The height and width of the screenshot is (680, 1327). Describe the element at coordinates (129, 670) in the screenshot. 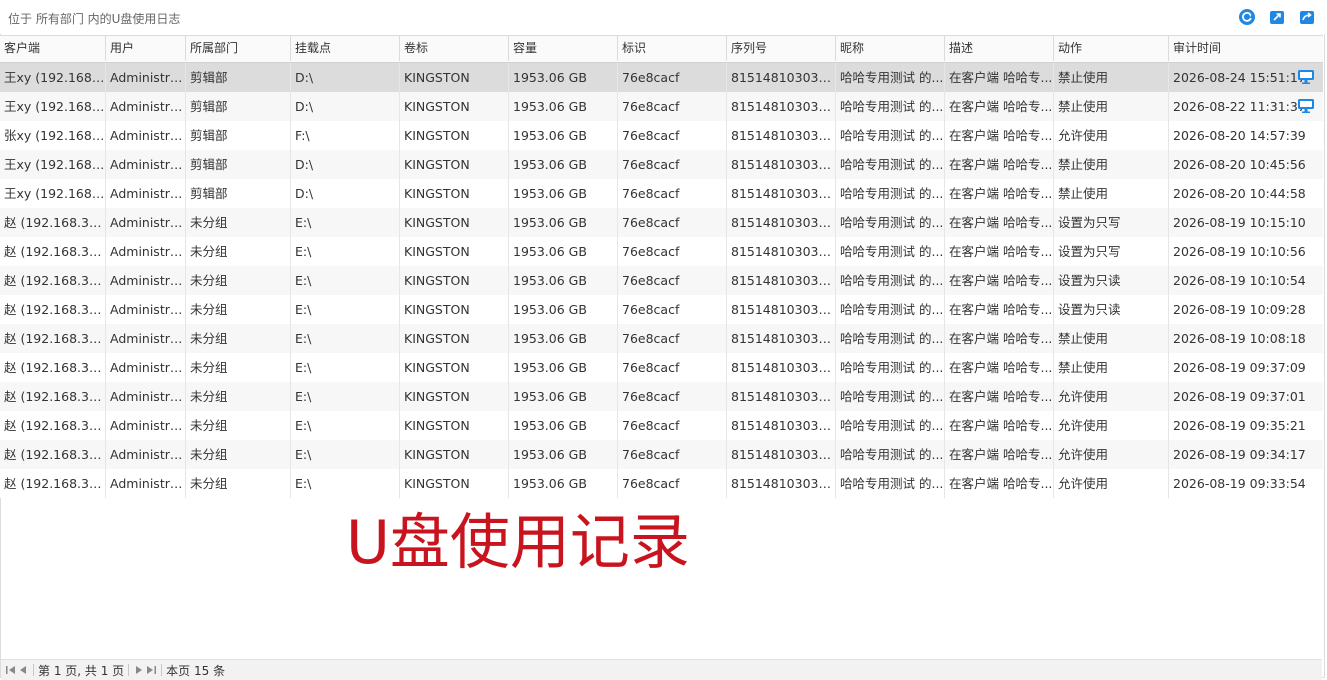

I see `pager-divider` at that location.